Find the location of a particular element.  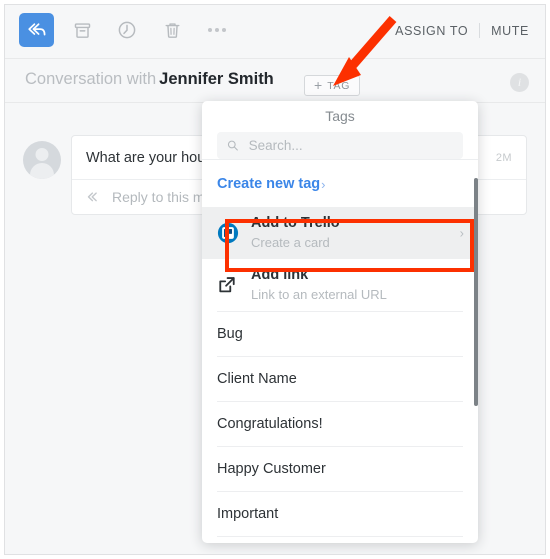

archive-icon is located at coordinates (82, 30).